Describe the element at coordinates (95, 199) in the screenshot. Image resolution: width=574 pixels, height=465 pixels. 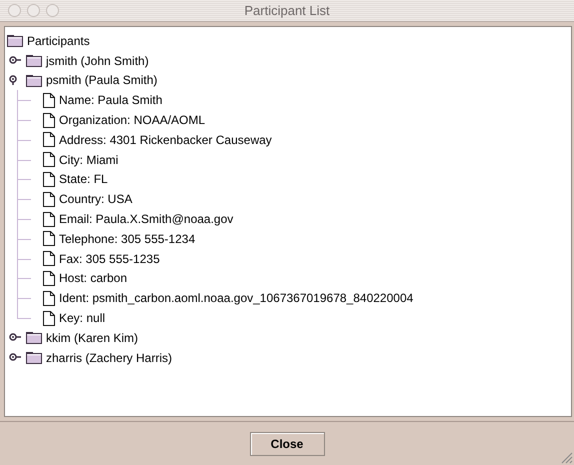
I see `tree-item: Country: USA` at that location.